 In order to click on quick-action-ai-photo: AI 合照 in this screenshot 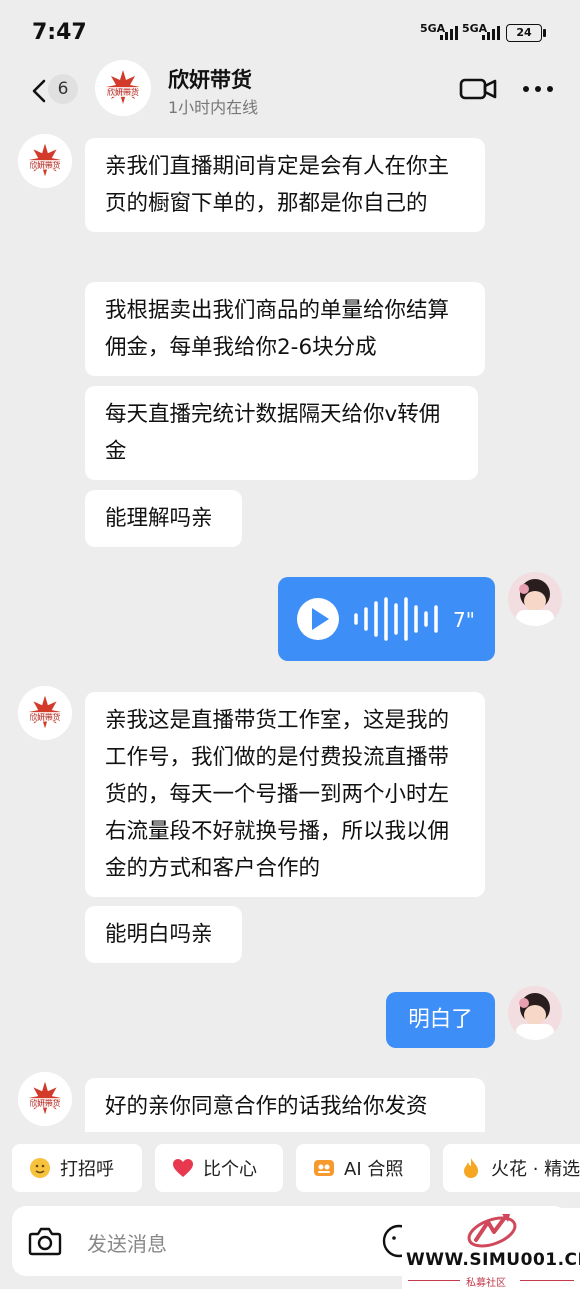, I will do `click(363, 1168)`.